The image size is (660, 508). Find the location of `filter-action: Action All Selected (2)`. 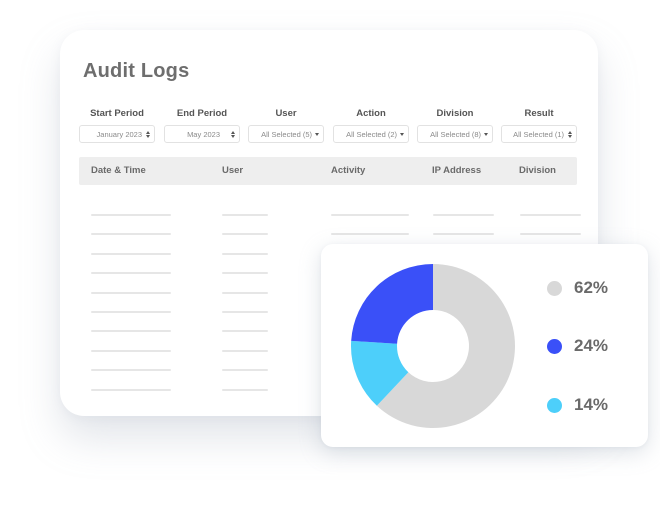

filter-action: Action All Selected (2) is located at coordinates (371, 125).